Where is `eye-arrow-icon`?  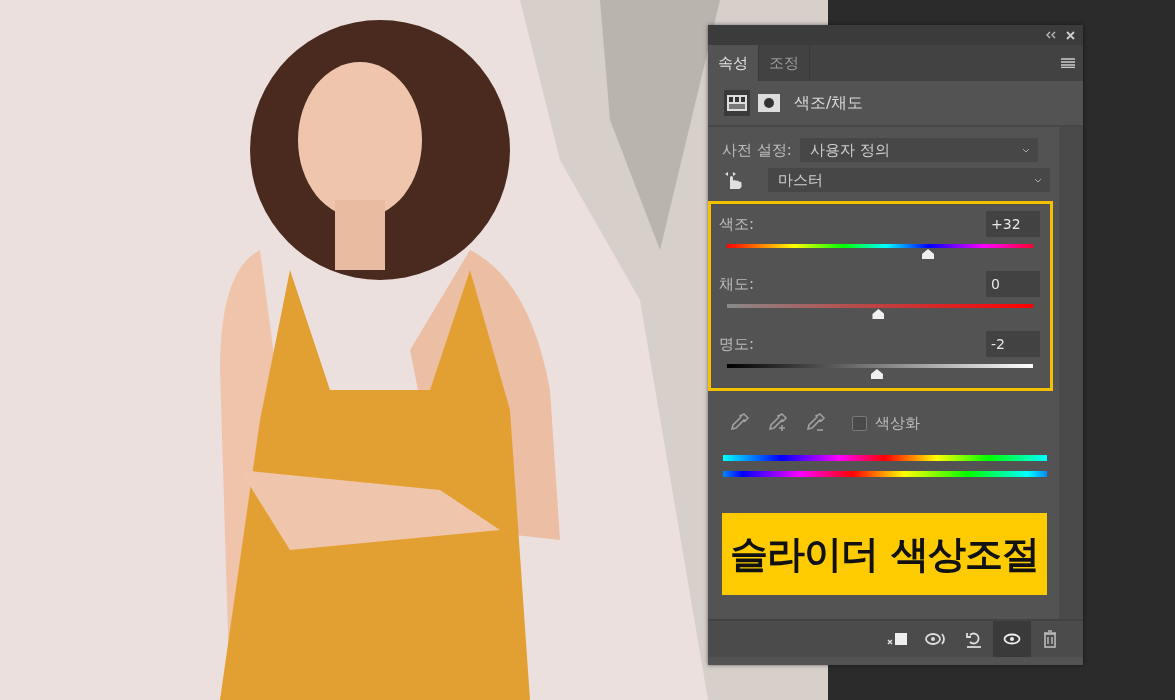 eye-arrow-icon is located at coordinates (936, 639).